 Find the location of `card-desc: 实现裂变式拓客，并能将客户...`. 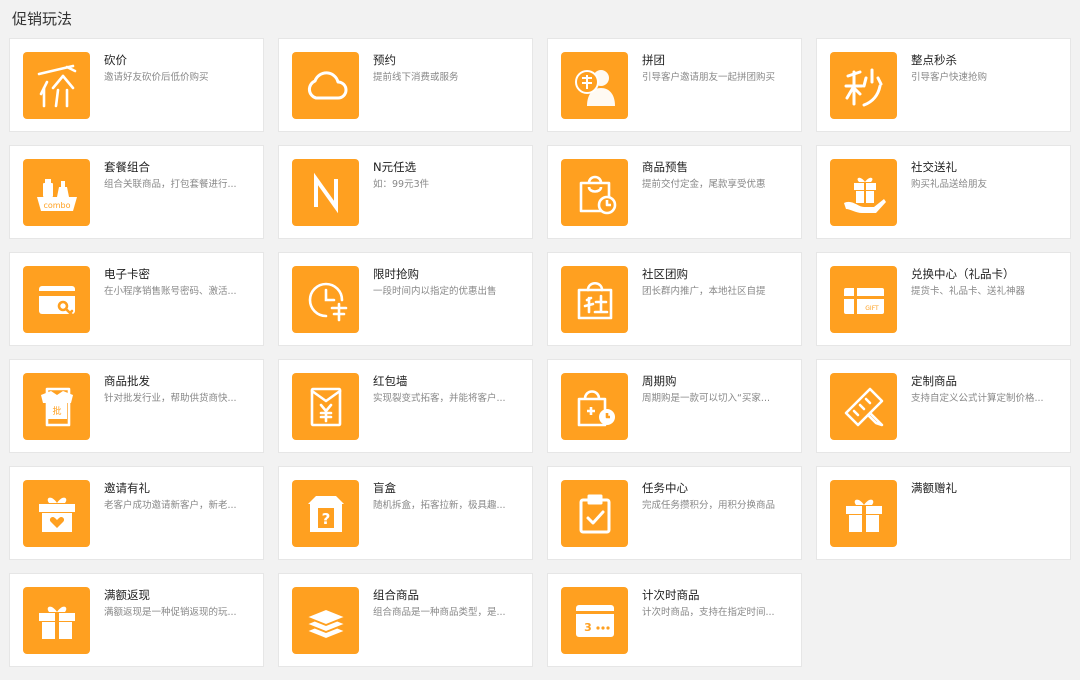

card-desc: 实现裂变式拓客，并能将客户... is located at coordinates (439, 398).